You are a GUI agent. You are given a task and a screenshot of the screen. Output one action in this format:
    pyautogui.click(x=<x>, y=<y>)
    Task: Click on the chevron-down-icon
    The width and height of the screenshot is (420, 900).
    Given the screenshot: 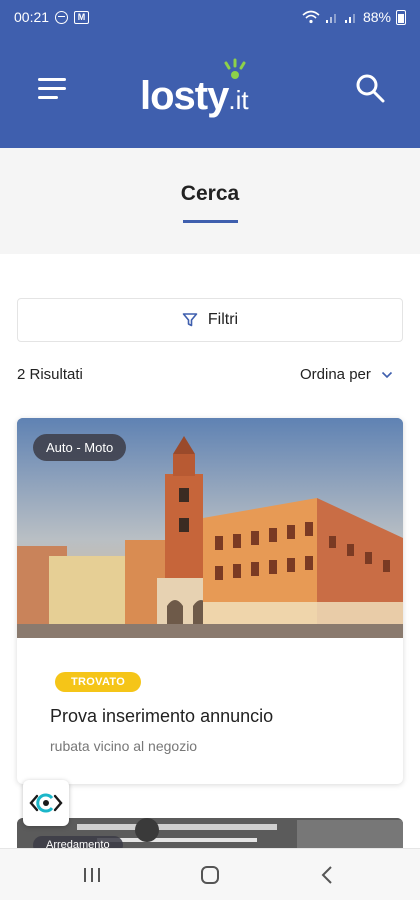 What is the action you would take?
    pyautogui.click(x=386, y=374)
    